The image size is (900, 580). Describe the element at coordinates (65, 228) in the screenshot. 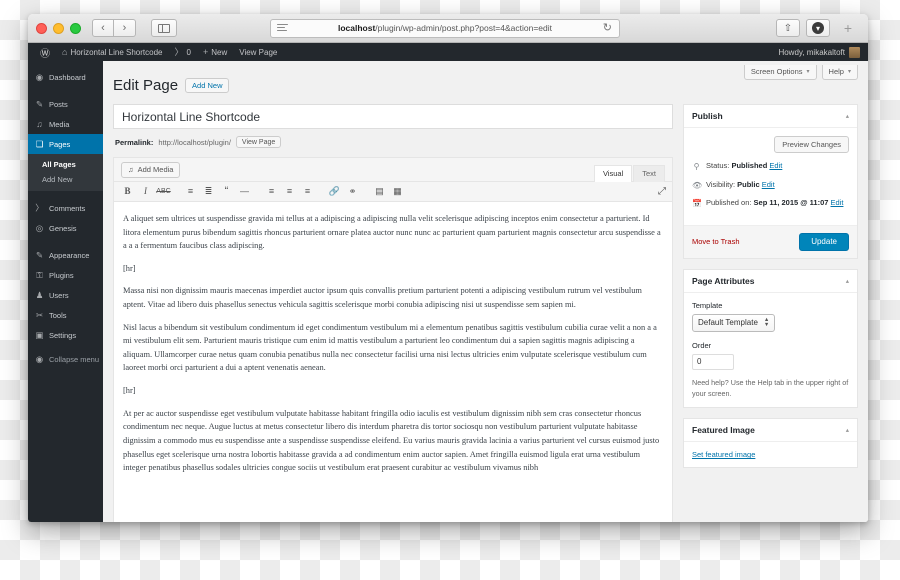

I see `sidebar-item-genesis: ◎ Genesis` at that location.